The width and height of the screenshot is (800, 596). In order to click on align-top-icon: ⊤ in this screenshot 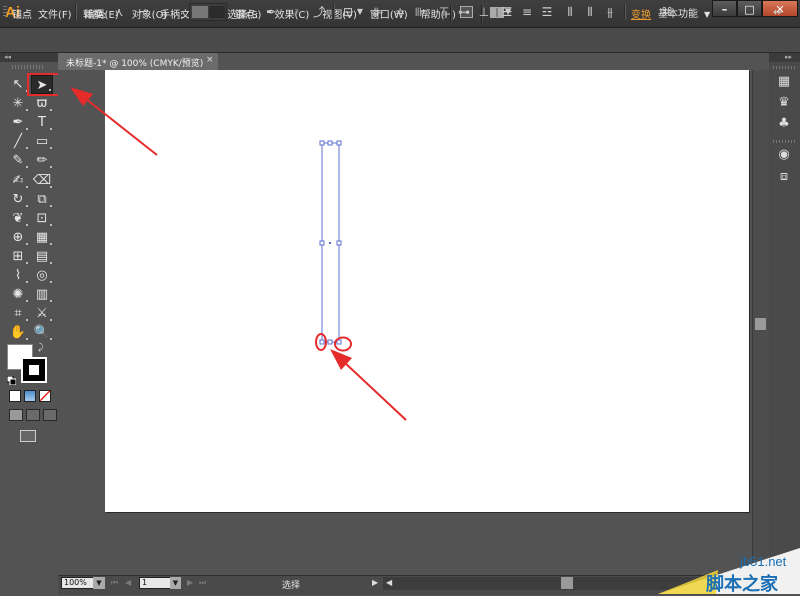, I will do `click(444, 12)`.